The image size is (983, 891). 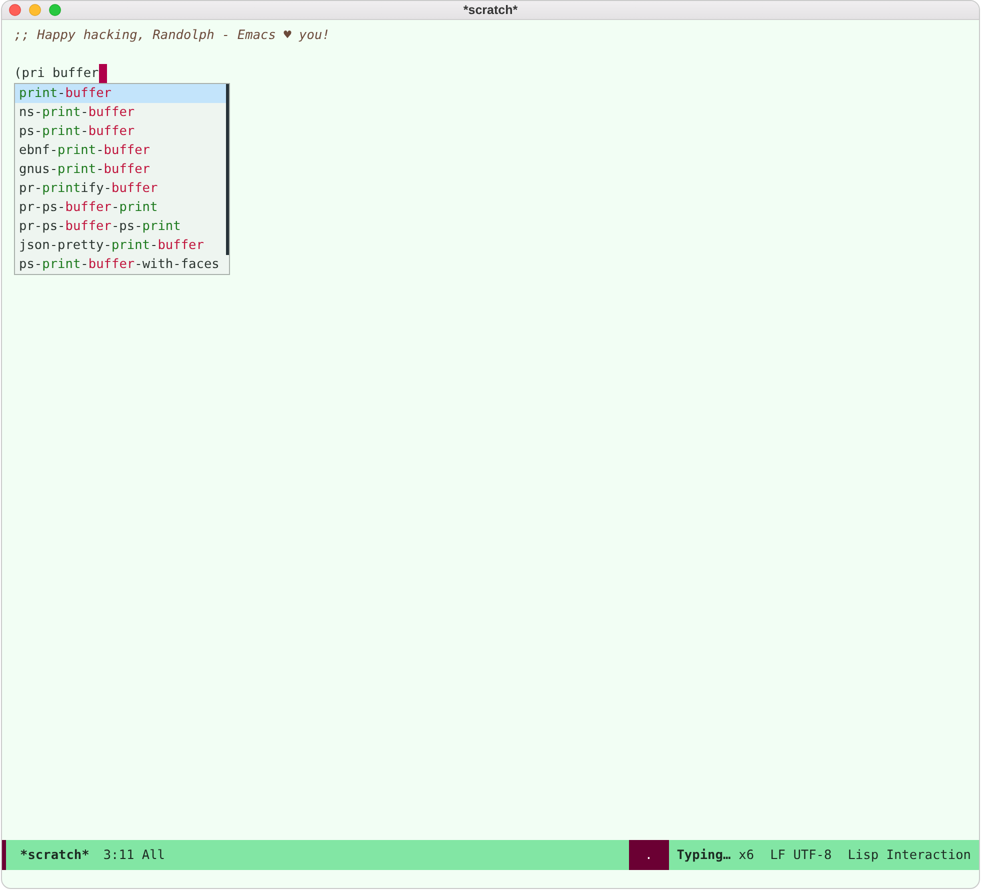 What do you see at coordinates (909, 855) in the screenshot?
I see `major-mode: Lisp Interaction` at bounding box center [909, 855].